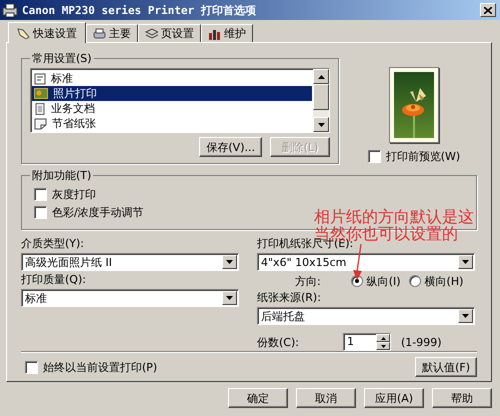 Image resolution: width=500 pixels, height=416 pixels. What do you see at coordinates (462, 398) in the screenshot?
I see `help-button: 帮助` at bounding box center [462, 398].